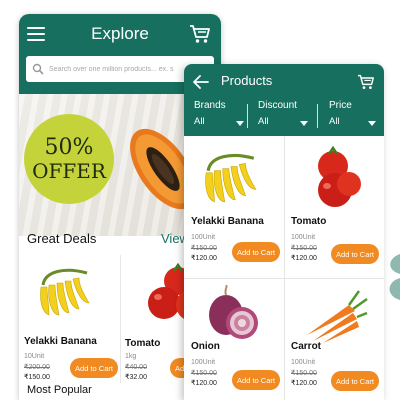  I want to click on search-icon, so click(38, 69).